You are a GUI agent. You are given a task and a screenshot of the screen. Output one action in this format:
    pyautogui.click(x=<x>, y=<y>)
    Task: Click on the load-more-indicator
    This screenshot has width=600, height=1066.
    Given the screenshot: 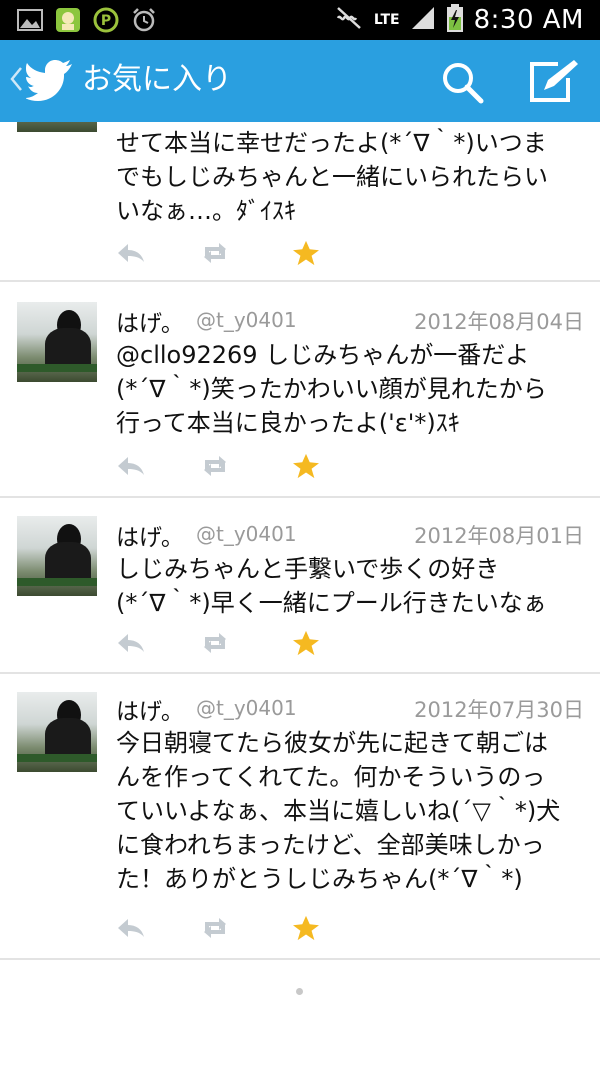 What is the action you would take?
    pyautogui.click(x=299, y=991)
    